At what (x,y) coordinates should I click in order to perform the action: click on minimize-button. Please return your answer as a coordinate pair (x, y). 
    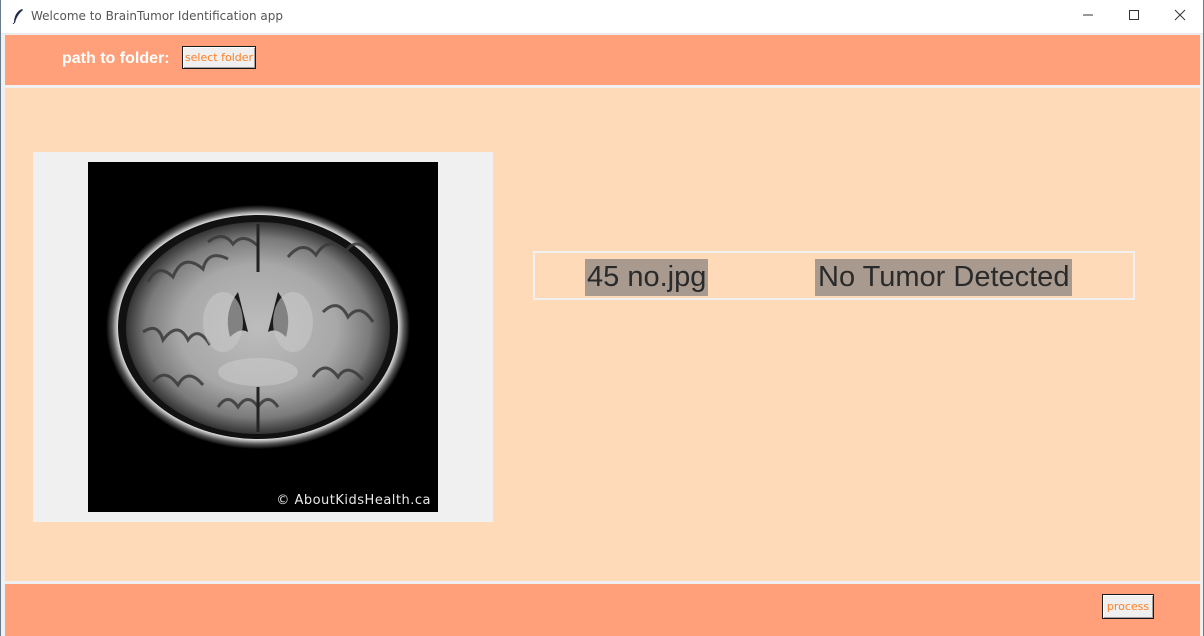
    Looking at the image, I should click on (1088, 16).